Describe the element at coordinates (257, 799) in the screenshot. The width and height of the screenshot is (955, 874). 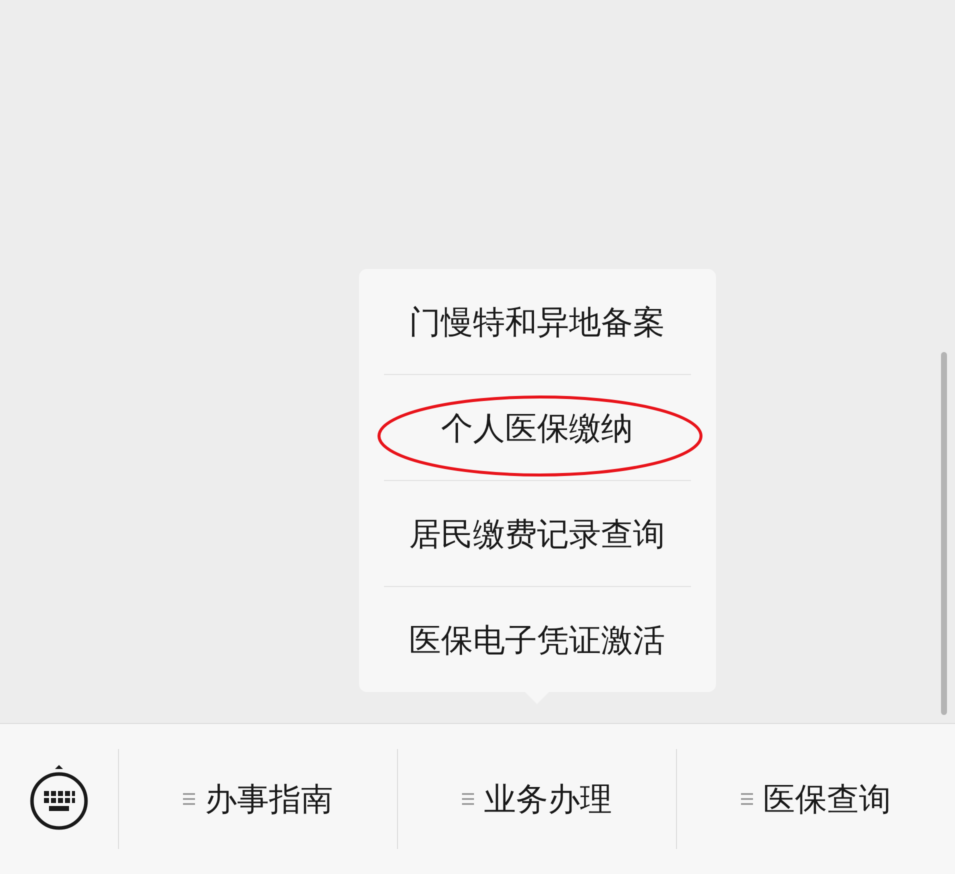
I see `menu-tab: 办事指南` at that location.